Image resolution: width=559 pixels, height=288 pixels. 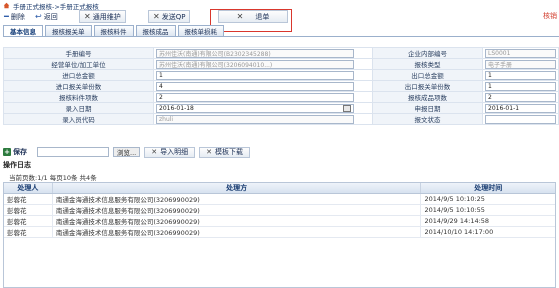 What do you see at coordinates (520, 97) in the screenshot?
I see `product-count-field: 2` at bounding box center [520, 97].